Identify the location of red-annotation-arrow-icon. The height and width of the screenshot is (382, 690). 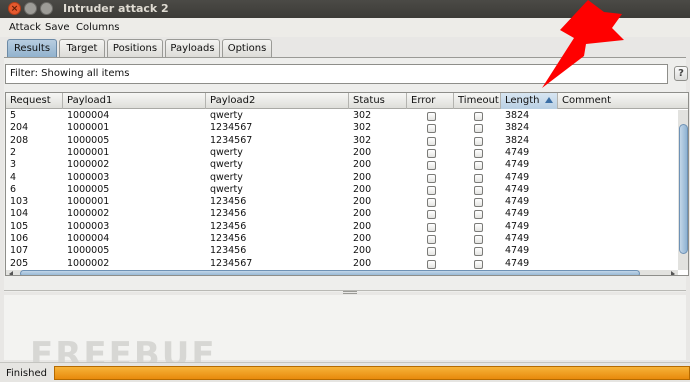
(583, 44).